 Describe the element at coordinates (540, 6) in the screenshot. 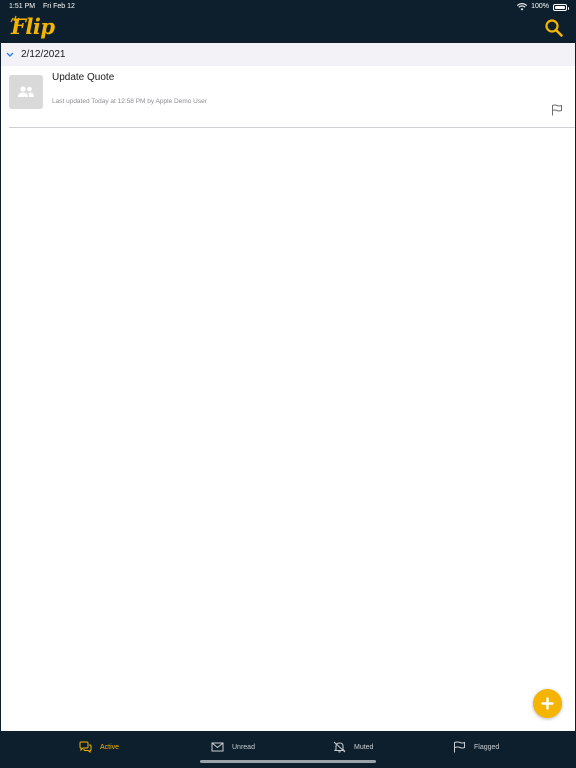

I see `battery-percent: 100%` at that location.